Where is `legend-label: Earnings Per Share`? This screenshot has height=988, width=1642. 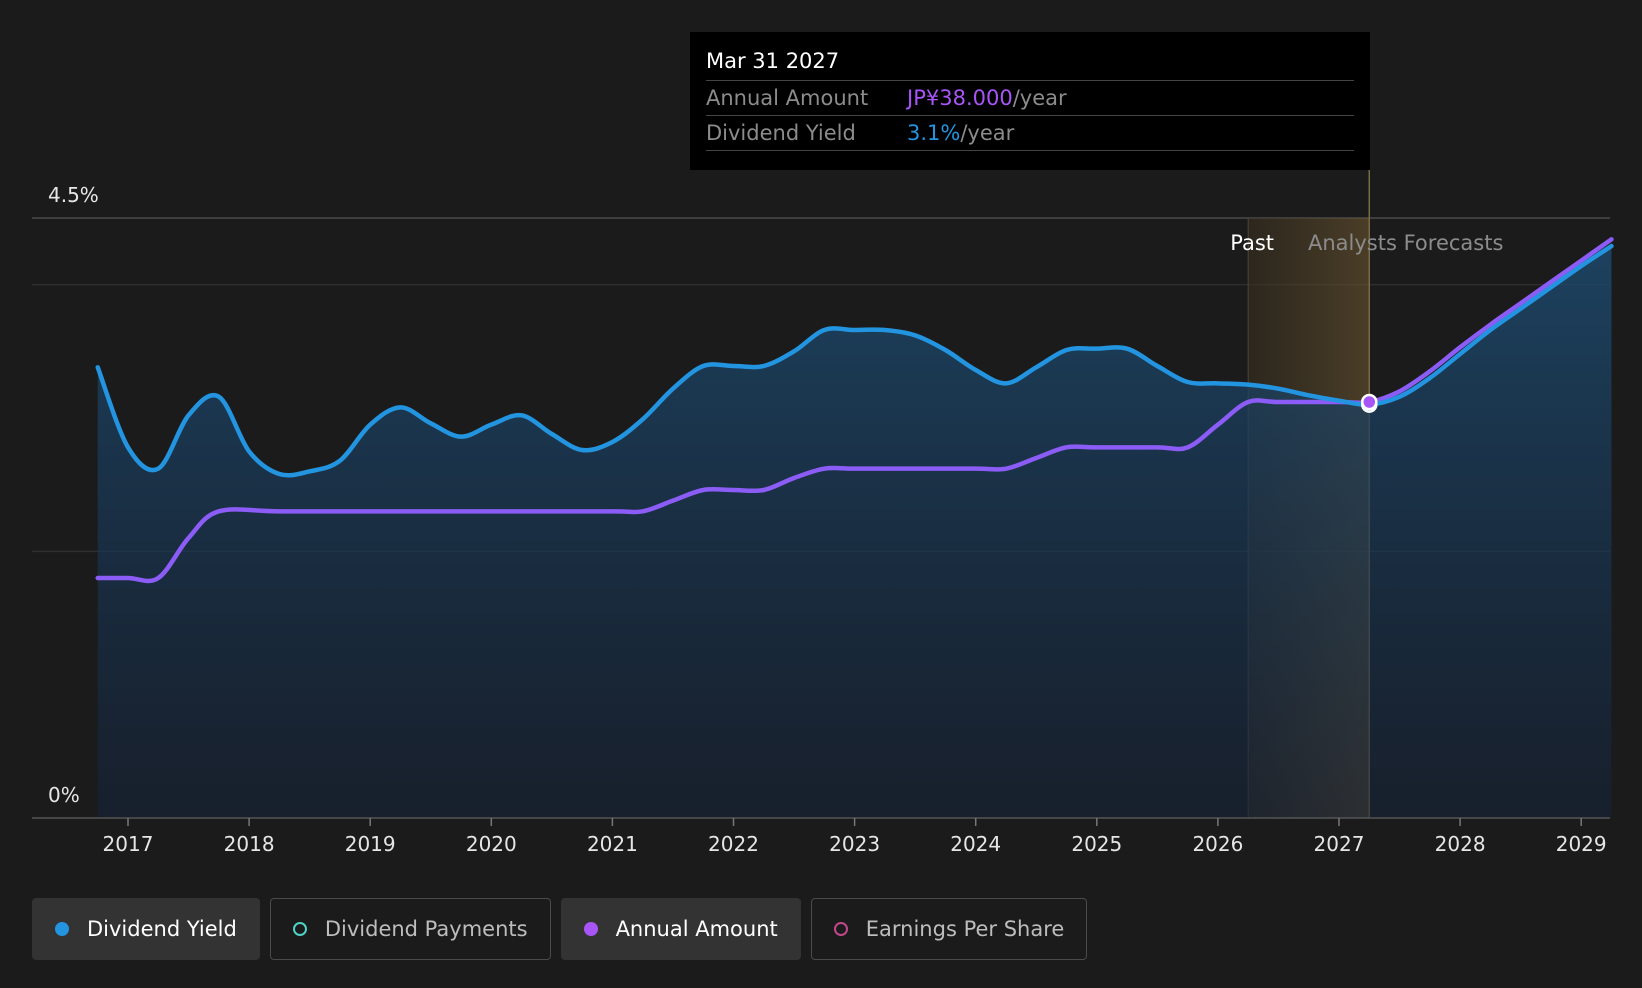 legend-label: Earnings Per Share is located at coordinates (965, 929).